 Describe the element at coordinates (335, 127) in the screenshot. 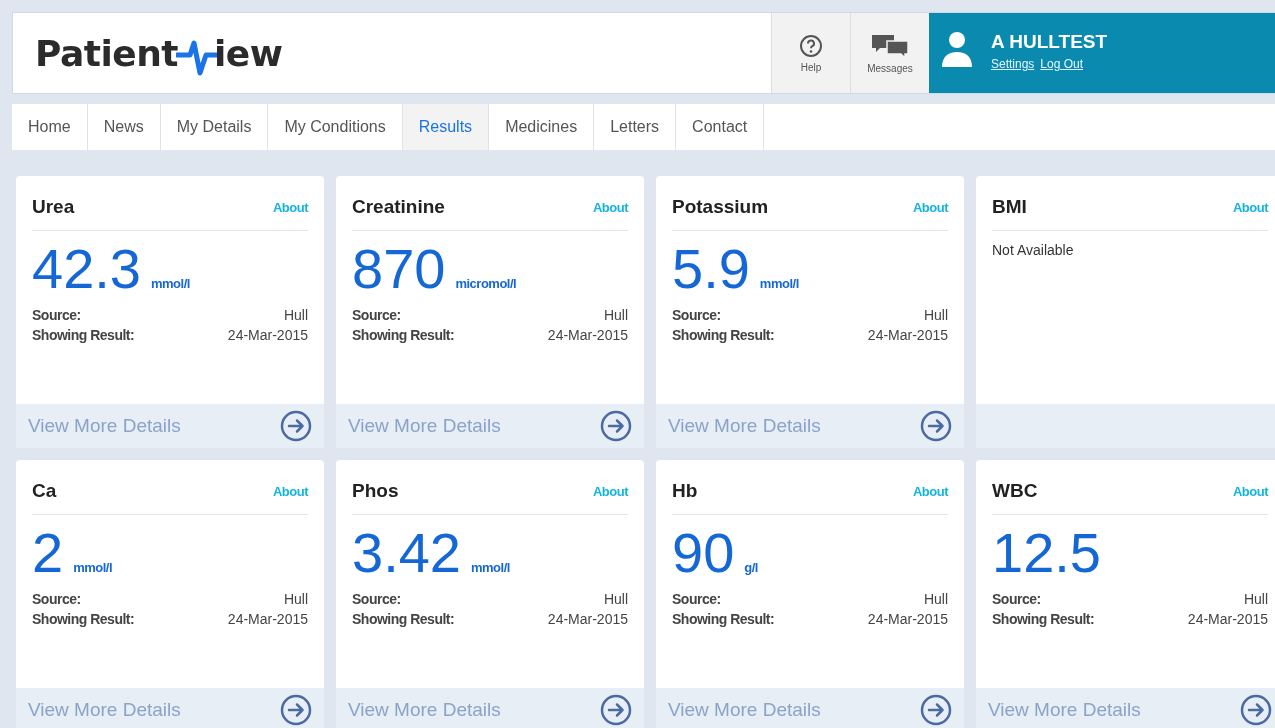

I see `nav-tab: My Conditions` at that location.